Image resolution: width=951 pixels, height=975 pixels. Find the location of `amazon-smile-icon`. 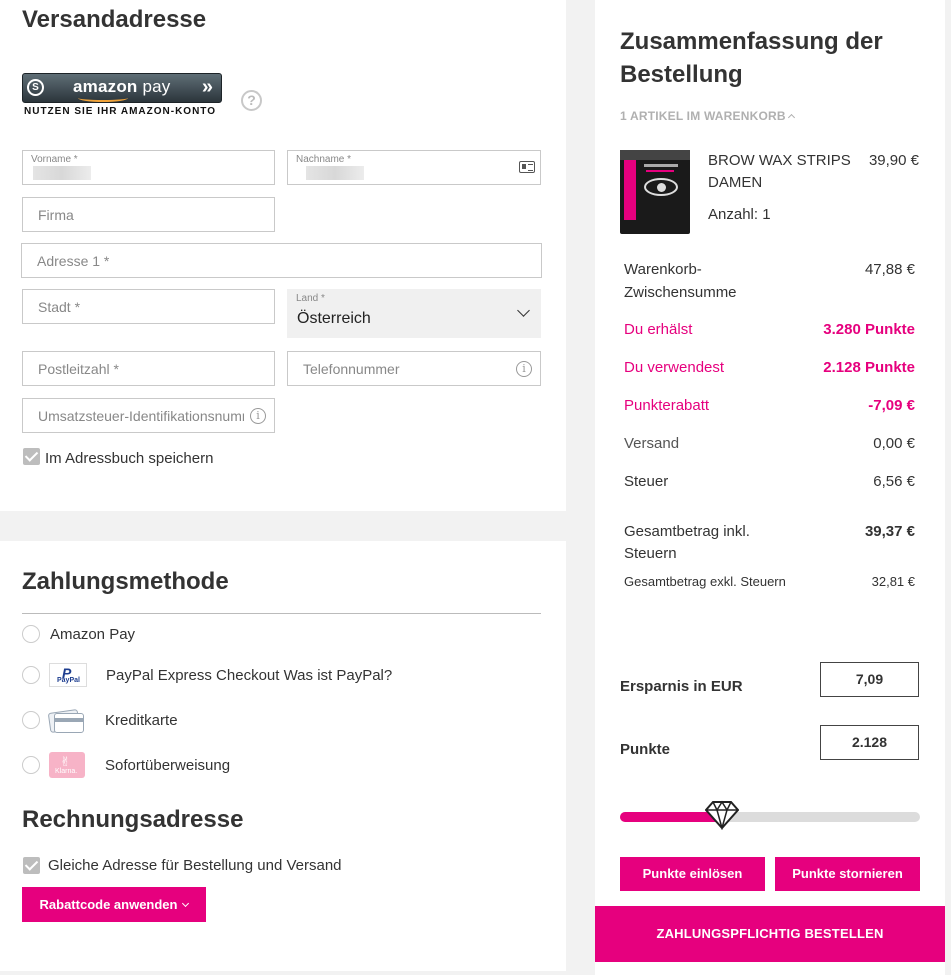

amazon-smile-icon is located at coordinates (103, 98).